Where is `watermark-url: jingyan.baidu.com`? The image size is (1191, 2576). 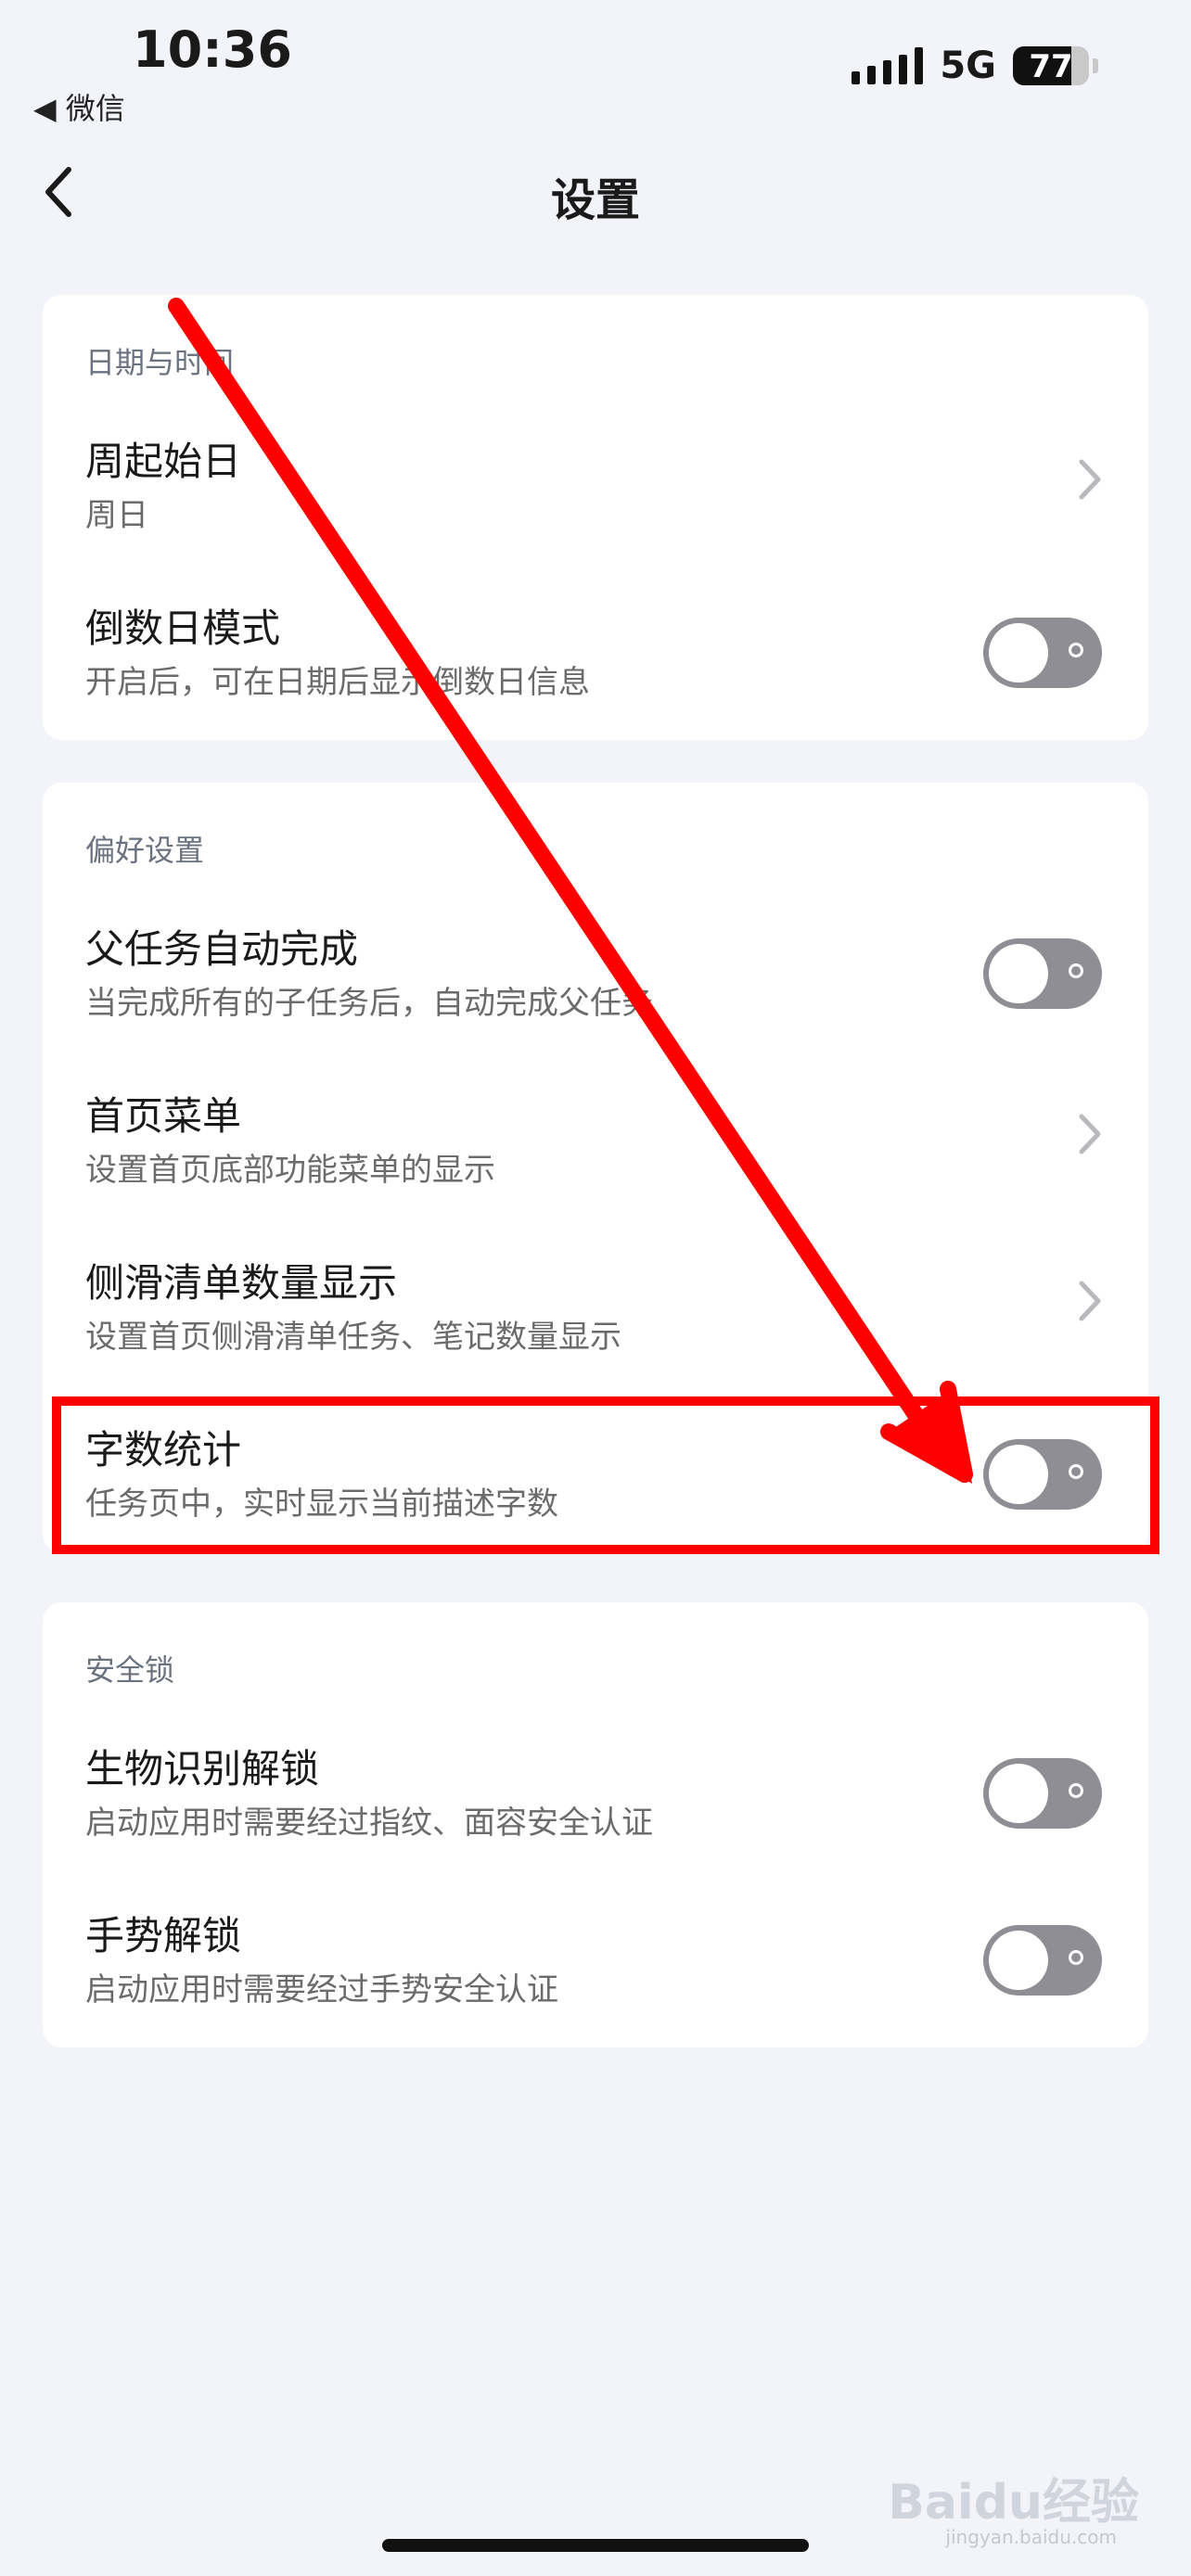
watermark-url: jingyan.baidu.com is located at coordinates (1031, 2537).